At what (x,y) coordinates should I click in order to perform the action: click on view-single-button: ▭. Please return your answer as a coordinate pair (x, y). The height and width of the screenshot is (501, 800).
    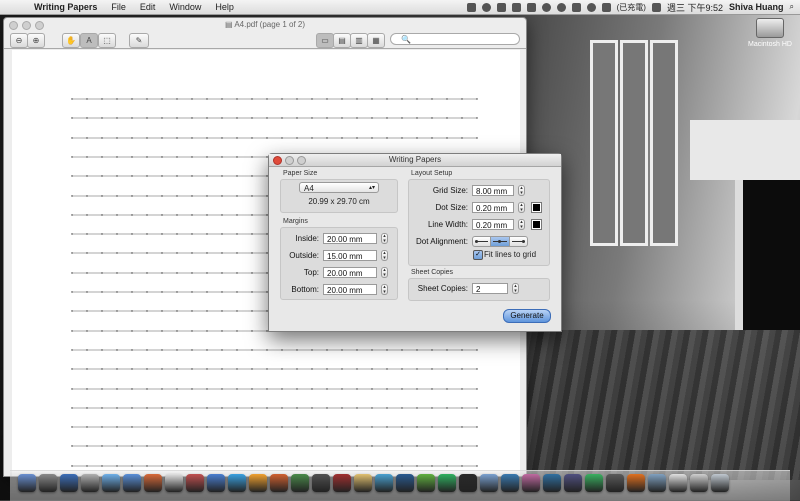
    Looking at the image, I should click on (325, 40).